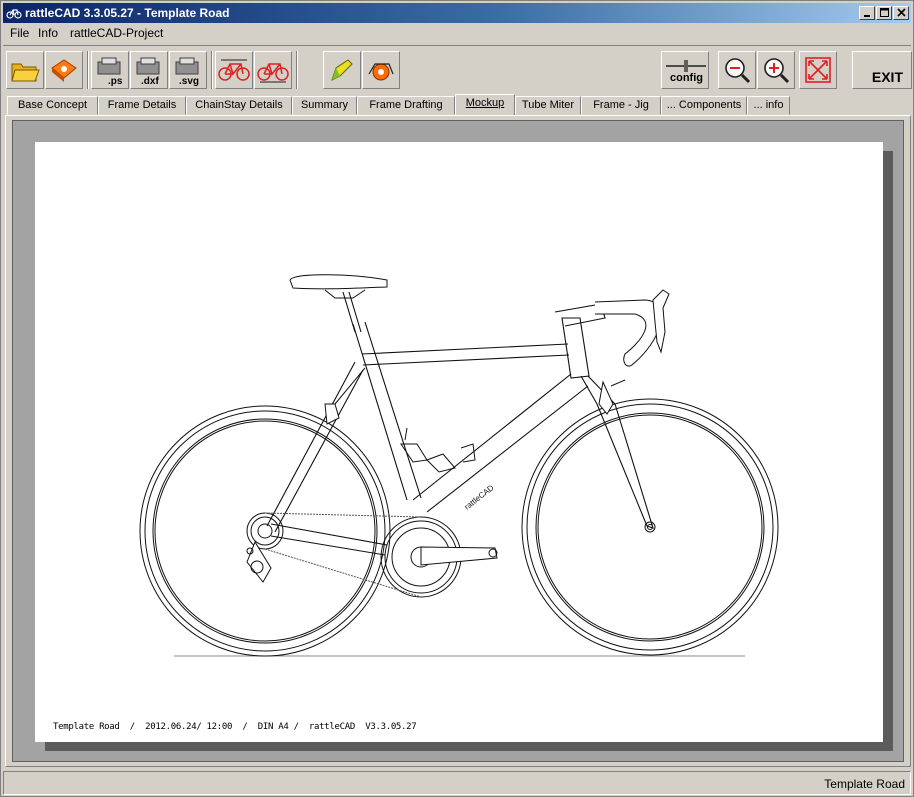 This screenshot has width=914, height=797. I want to click on status-text: Template Road, so click(864, 784).